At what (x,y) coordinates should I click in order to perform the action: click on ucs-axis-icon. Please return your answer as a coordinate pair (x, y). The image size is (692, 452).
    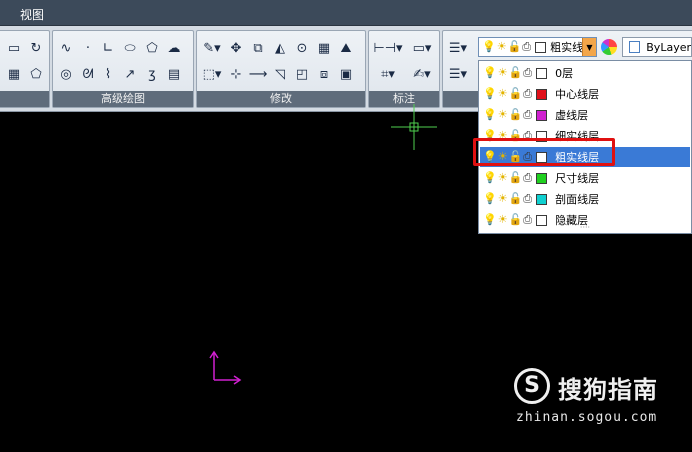
    Looking at the image, I should click on (225, 367).